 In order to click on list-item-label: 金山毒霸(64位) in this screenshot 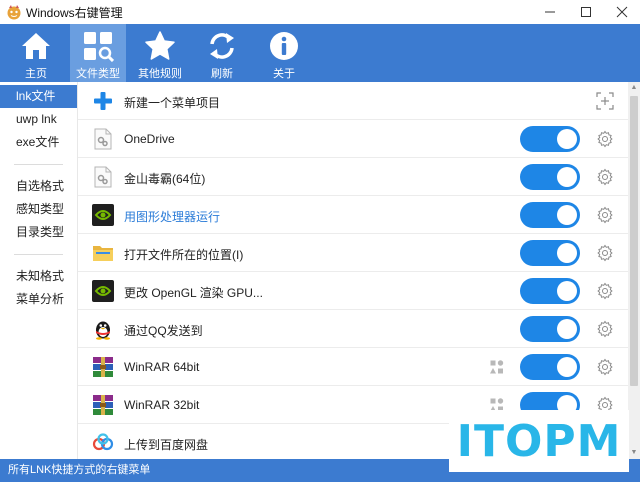, I will do `click(165, 179)`.